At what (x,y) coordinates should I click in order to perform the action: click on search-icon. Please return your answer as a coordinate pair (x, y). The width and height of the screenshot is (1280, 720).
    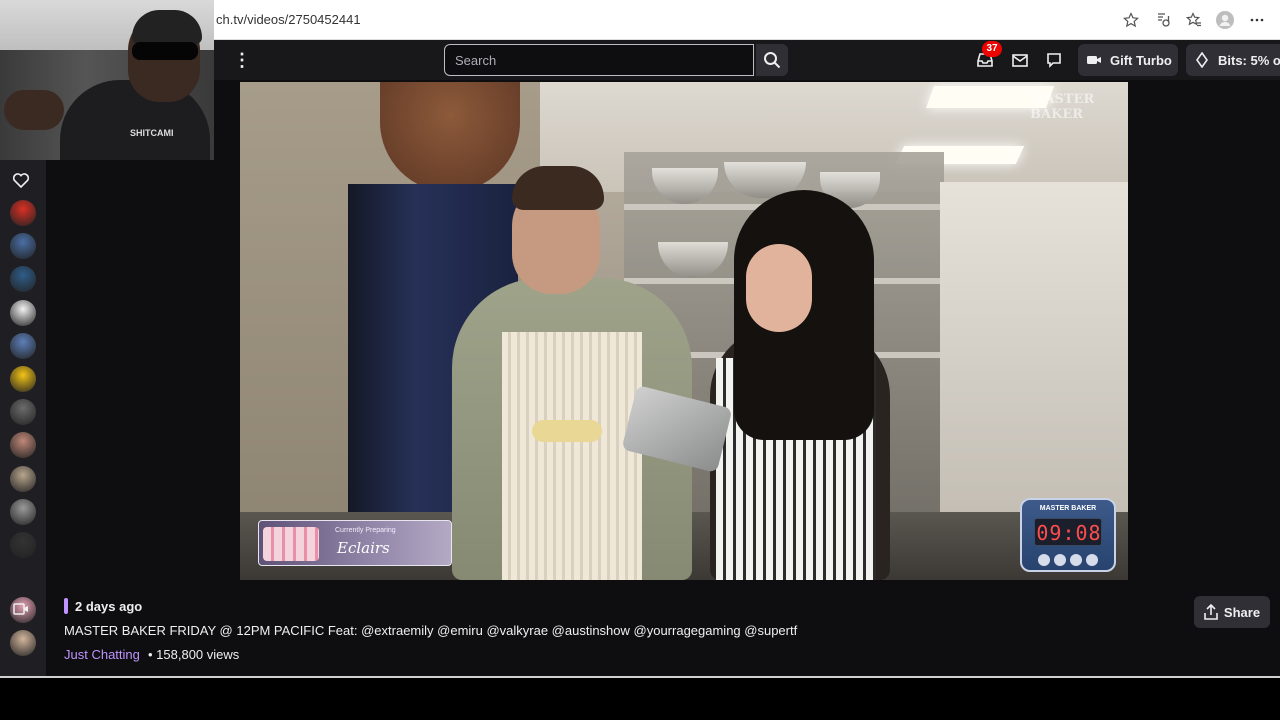
    Looking at the image, I should click on (772, 60).